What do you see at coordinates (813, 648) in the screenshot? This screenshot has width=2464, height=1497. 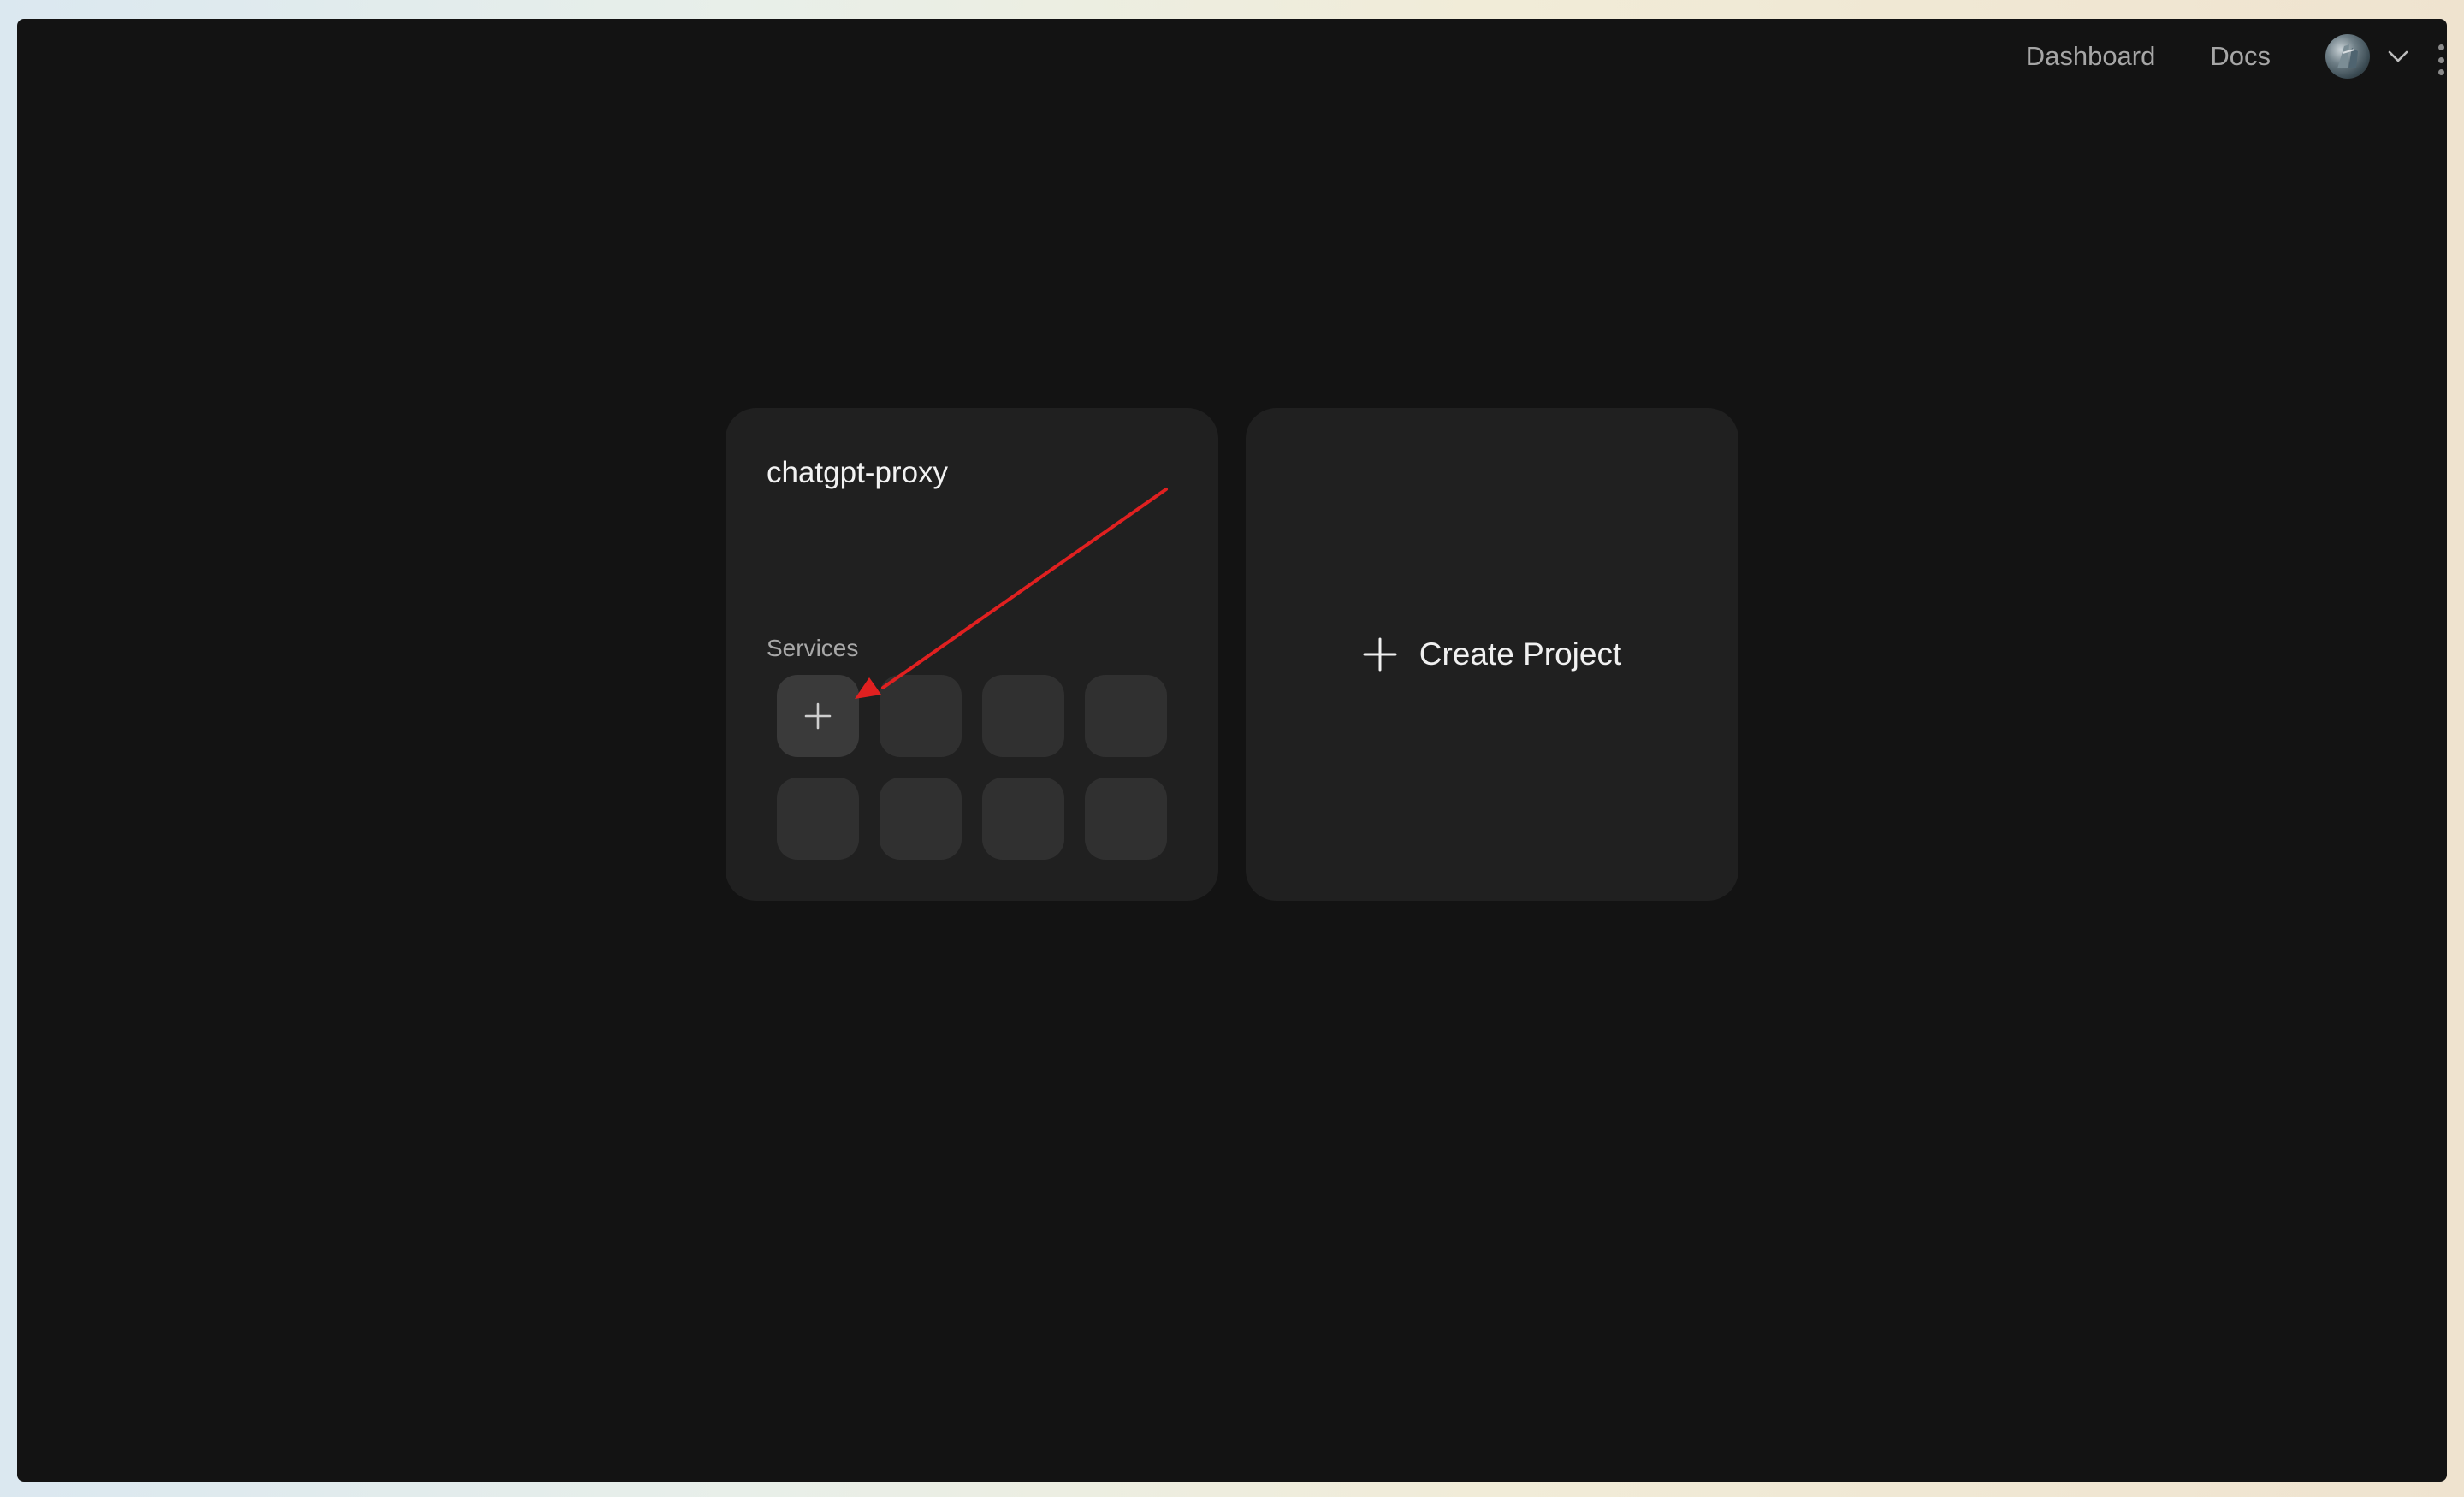 I see `services-label: Services` at bounding box center [813, 648].